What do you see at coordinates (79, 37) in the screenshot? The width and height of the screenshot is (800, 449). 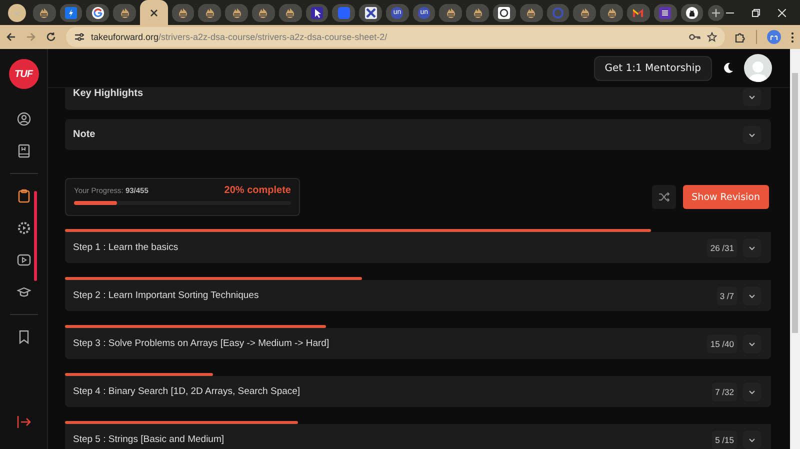 I see `site-settings-icon` at bounding box center [79, 37].